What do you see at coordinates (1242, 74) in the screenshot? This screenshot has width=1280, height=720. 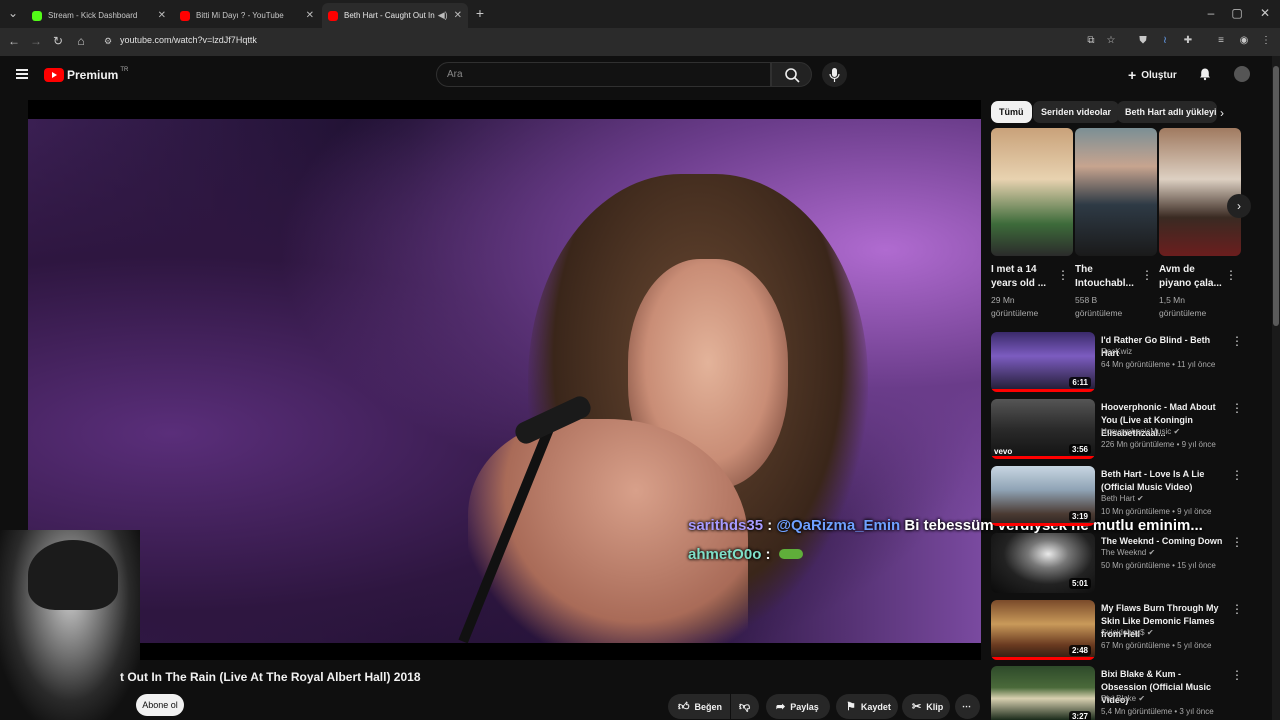 I see `account-avatar` at bounding box center [1242, 74].